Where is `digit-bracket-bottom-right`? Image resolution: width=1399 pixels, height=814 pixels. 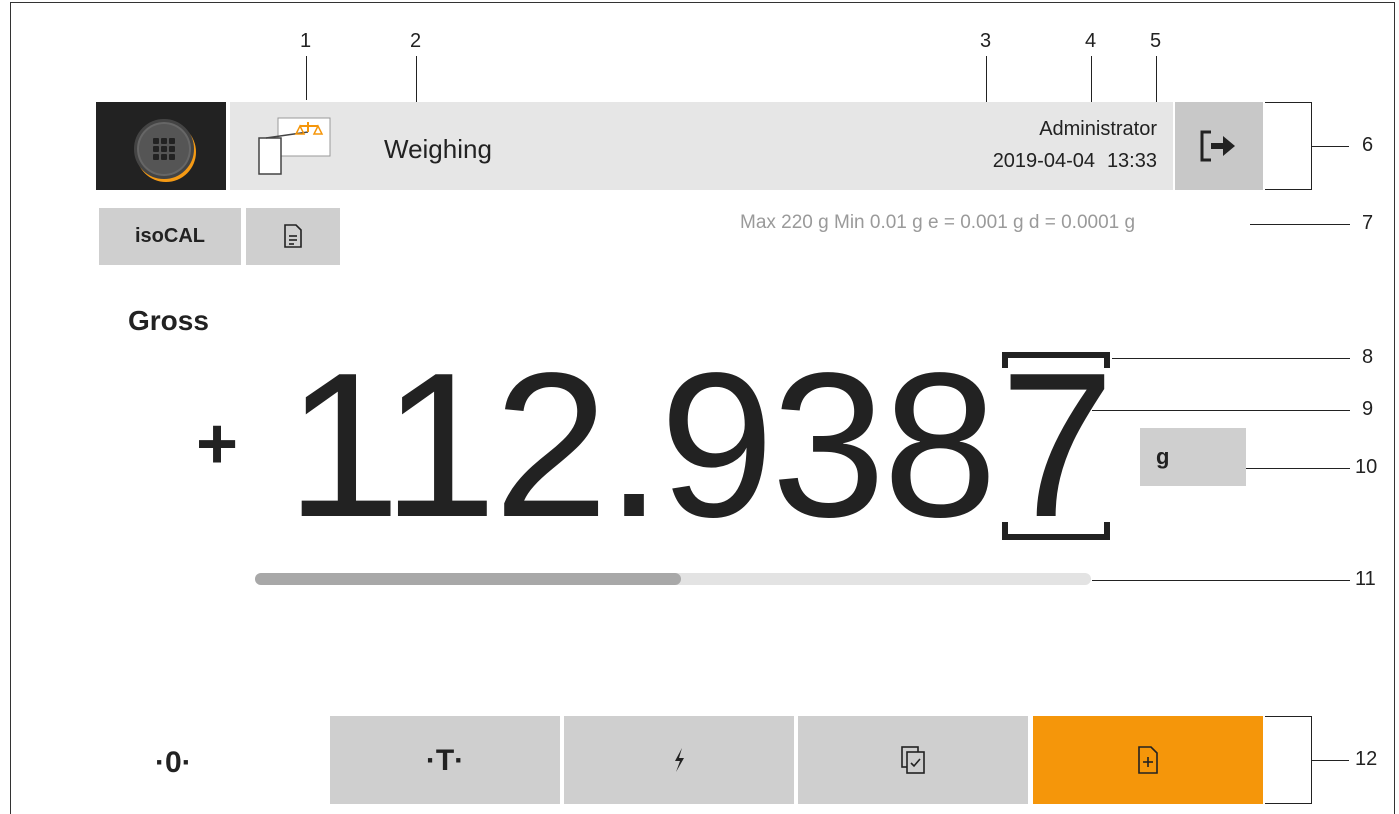
digit-bracket-bottom-right is located at coordinates (1107, 531).